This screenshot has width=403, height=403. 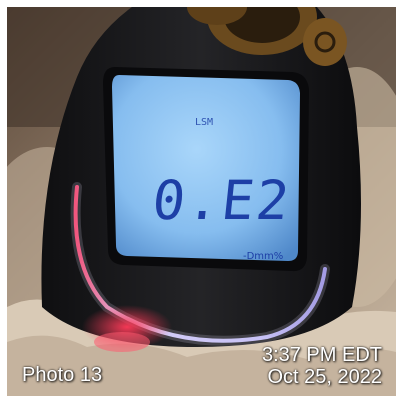 I want to click on lcd-reading: 0.E2, so click(x=221, y=200).